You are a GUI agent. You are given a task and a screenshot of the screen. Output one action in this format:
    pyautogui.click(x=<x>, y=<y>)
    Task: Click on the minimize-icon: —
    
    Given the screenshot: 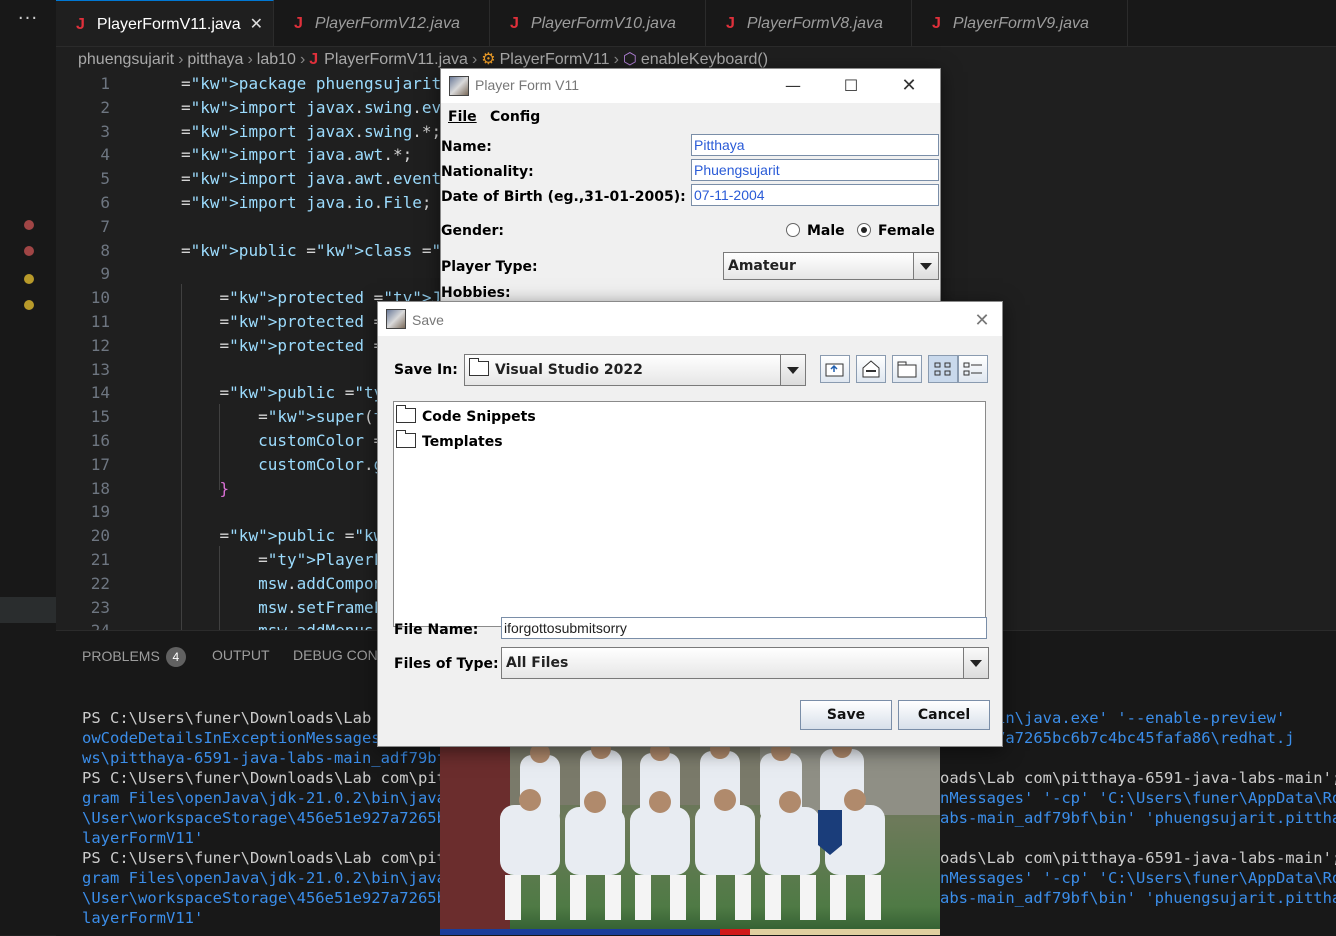 What is the action you would take?
    pyautogui.click(x=793, y=86)
    